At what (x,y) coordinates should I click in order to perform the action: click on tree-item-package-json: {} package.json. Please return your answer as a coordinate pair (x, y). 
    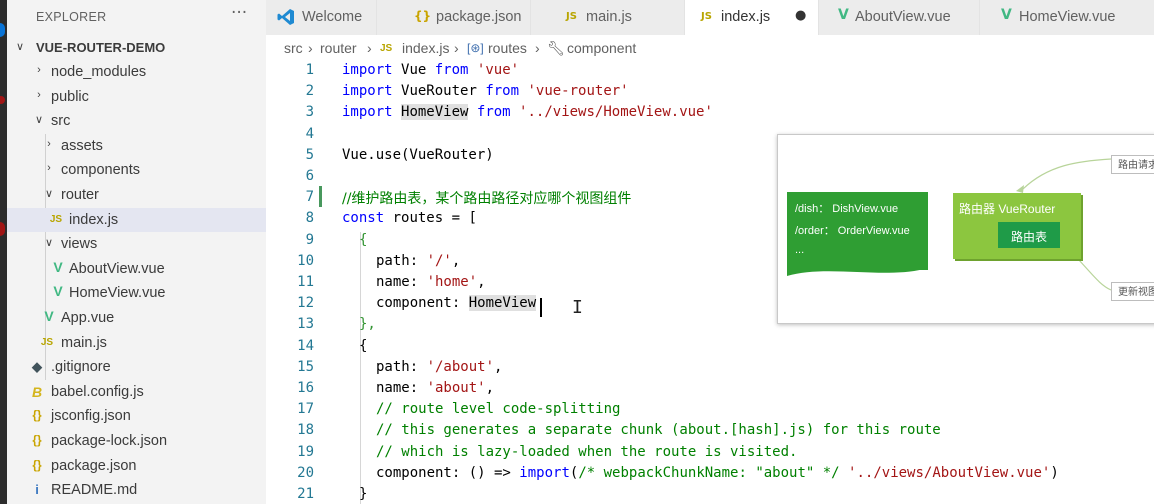
    Looking at the image, I should click on (136, 466).